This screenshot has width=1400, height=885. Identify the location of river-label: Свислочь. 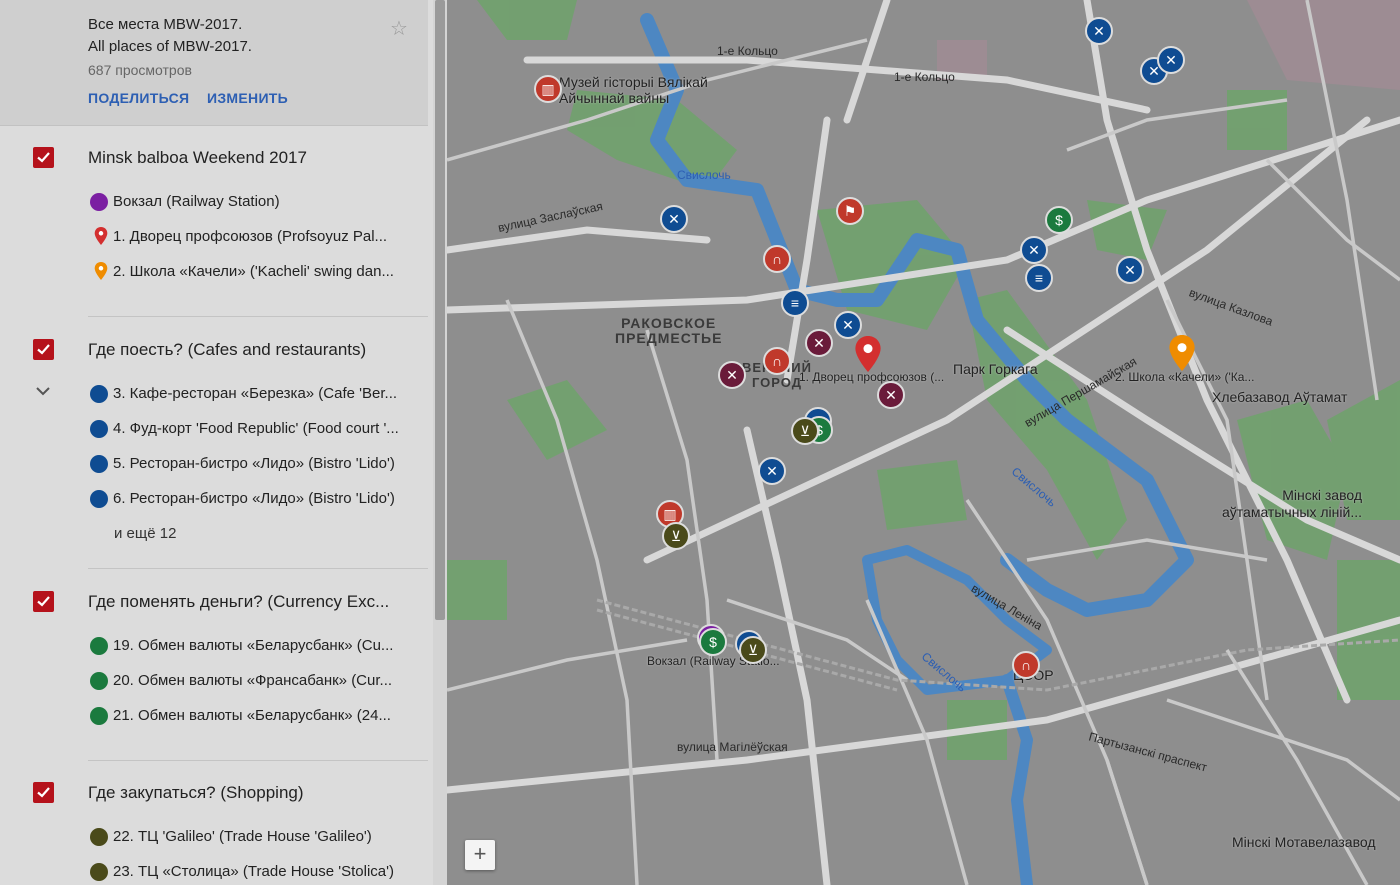
(704, 175).